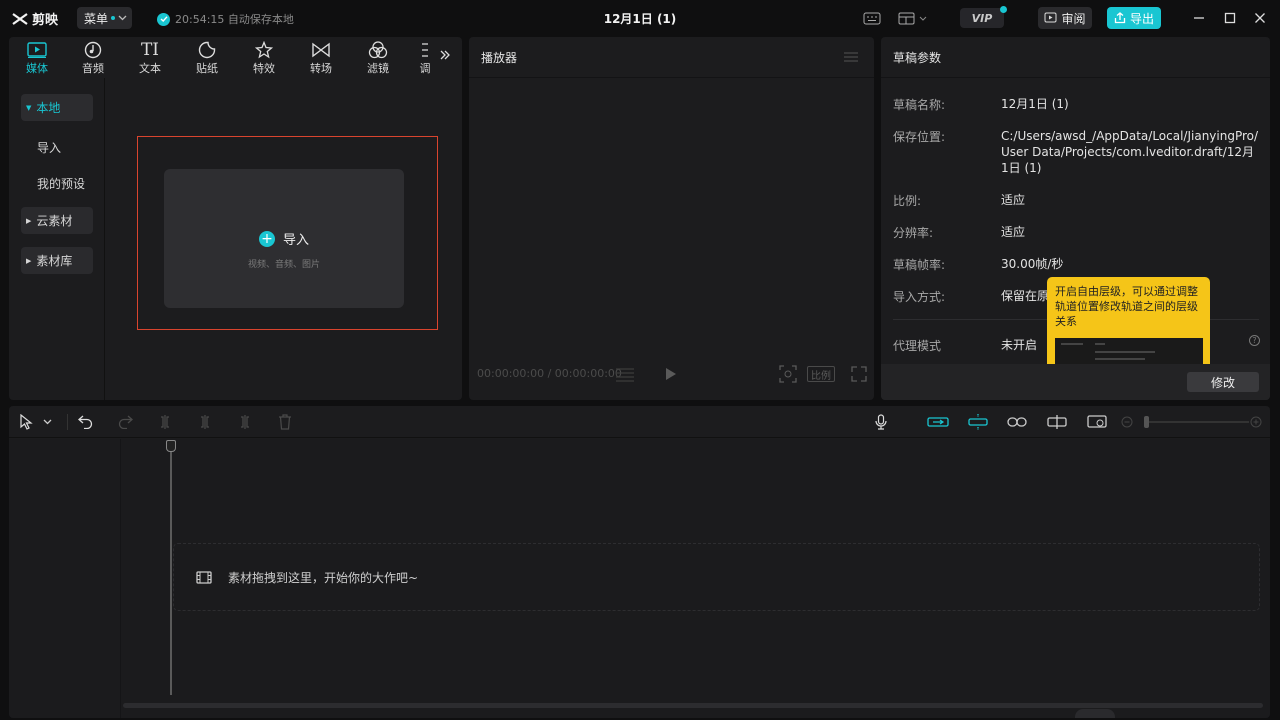 This screenshot has width=1280, height=720. I want to click on params-footer: 修改, so click(1075, 382).